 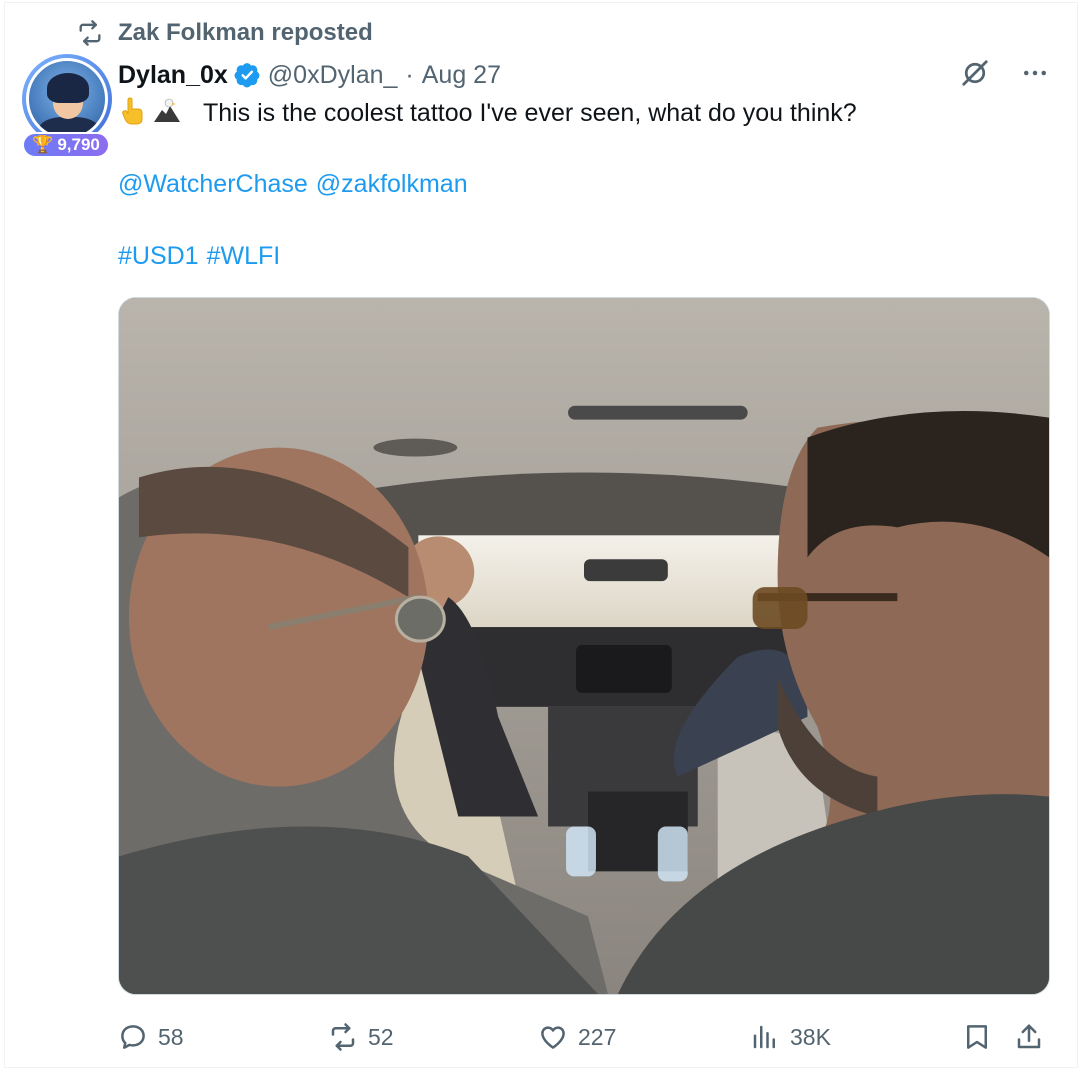 I want to click on repost-button: 52, so click(x=361, y=1037).